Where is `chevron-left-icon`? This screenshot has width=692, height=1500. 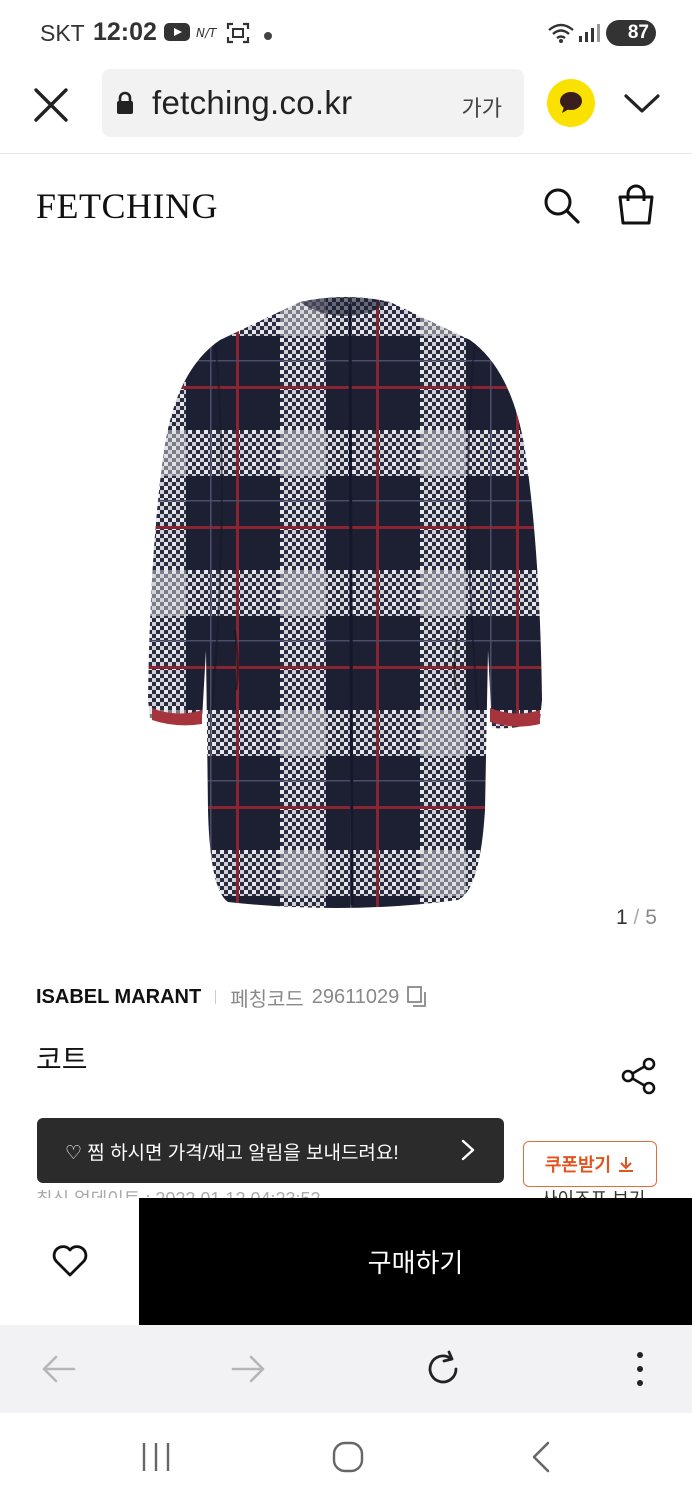
chevron-left-icon is located at coordinates (541, 1457).